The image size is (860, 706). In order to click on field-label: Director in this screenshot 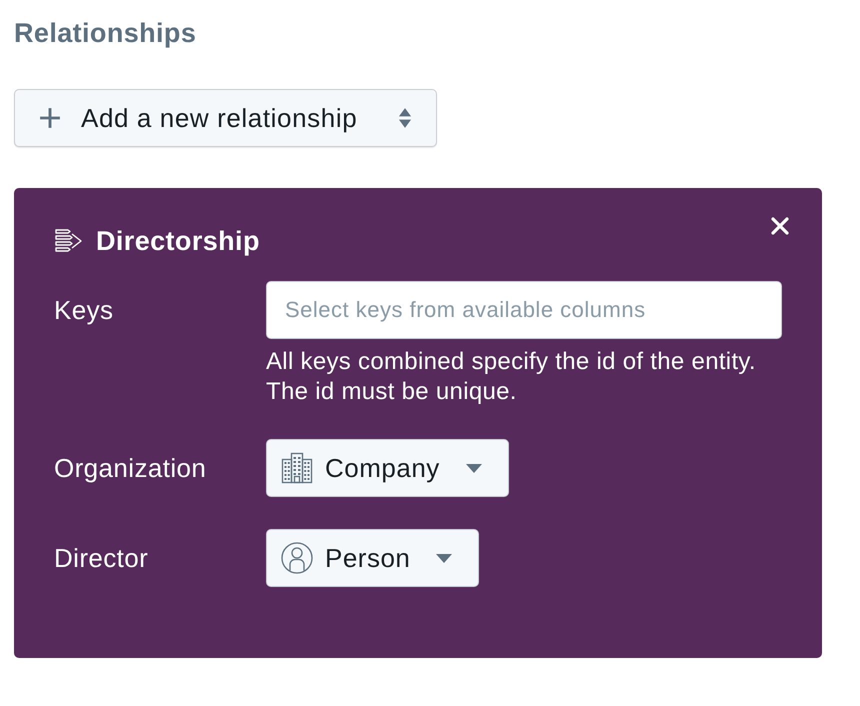, I will do `click(102, 558)`.